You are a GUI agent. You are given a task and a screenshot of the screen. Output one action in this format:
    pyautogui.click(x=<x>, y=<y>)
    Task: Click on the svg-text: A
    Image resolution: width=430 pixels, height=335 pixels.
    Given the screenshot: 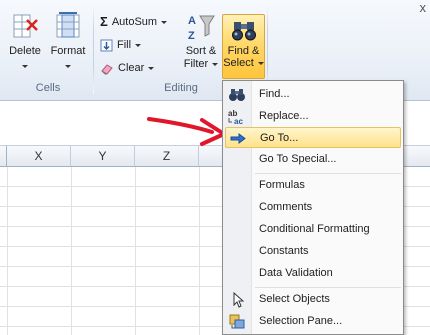 What is the action you would take?
    pyautogui.click(x=192, y=21)
    